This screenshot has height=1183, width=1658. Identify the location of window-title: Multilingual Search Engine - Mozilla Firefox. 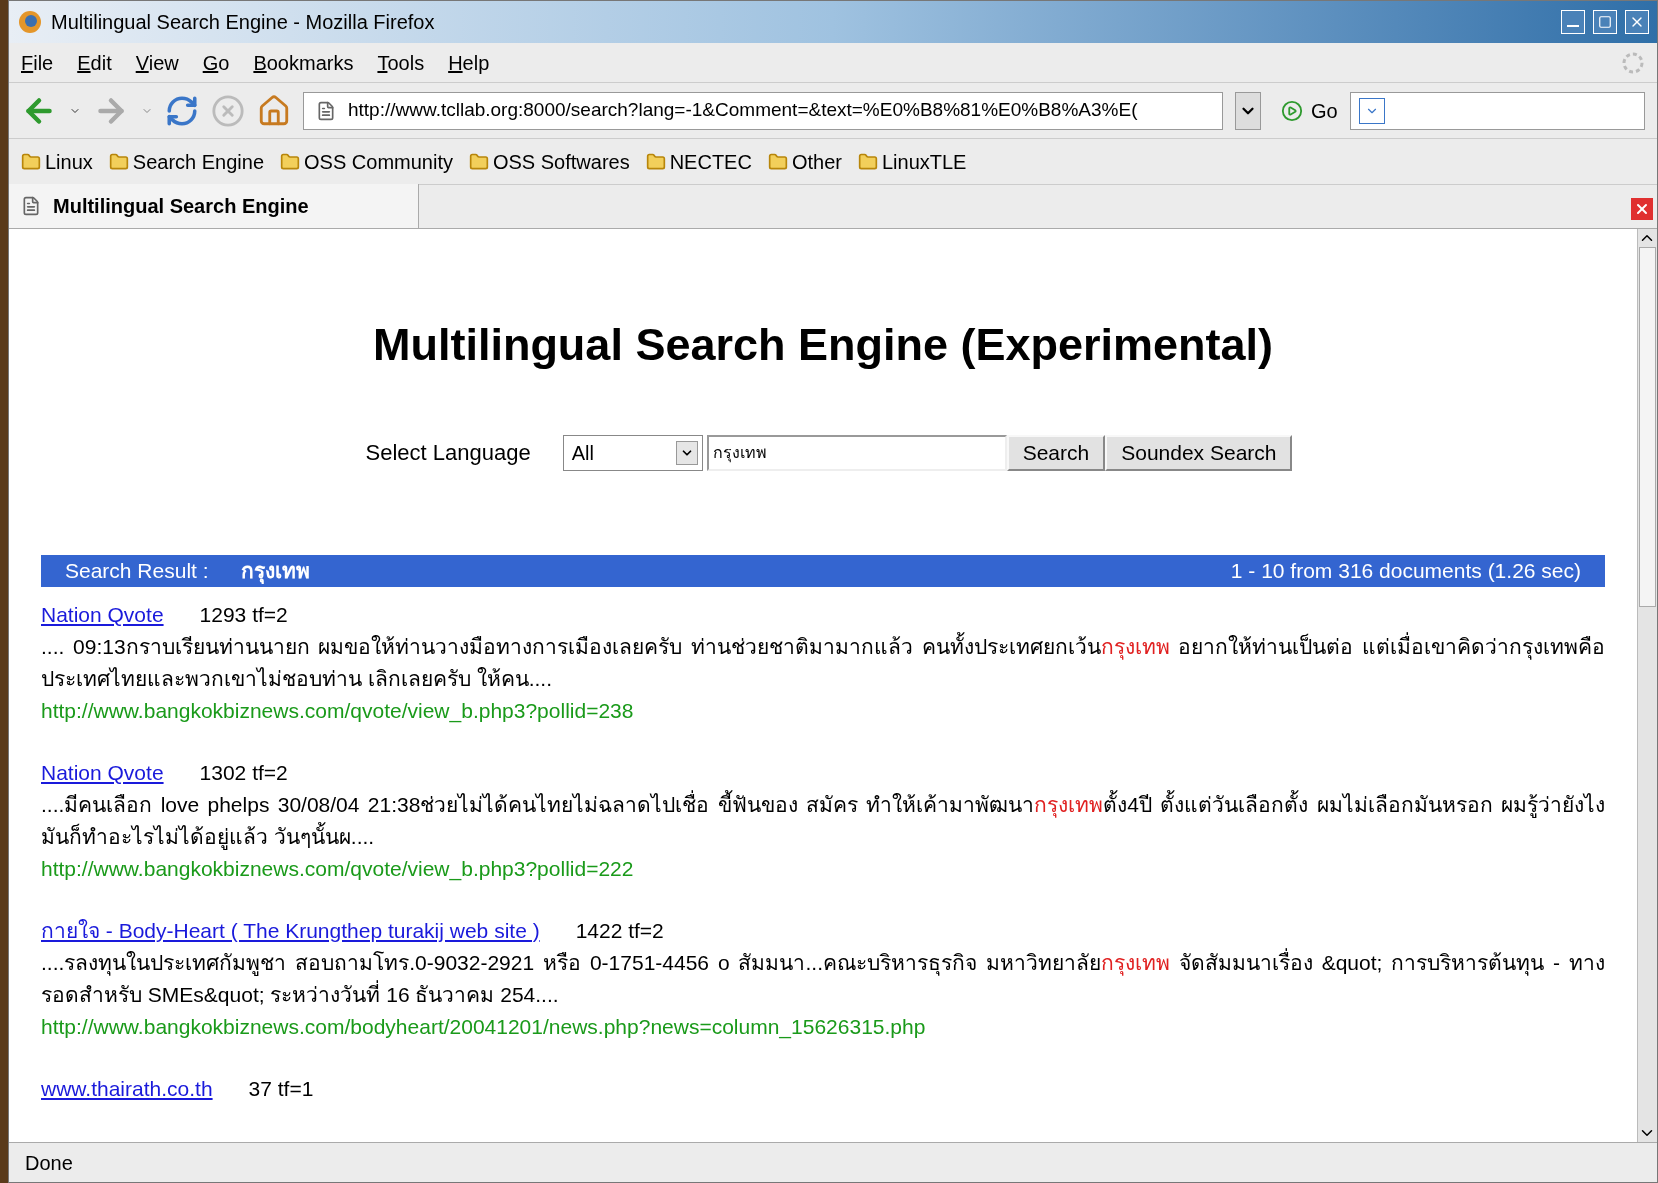
(243, 22).